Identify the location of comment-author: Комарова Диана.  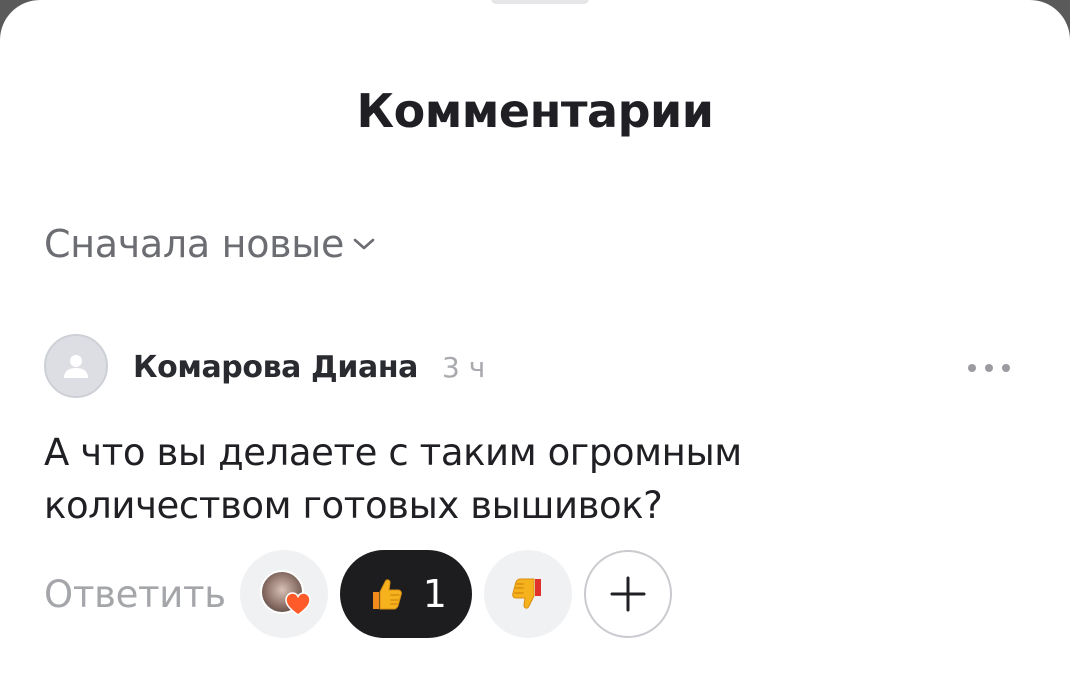
(275, 367).